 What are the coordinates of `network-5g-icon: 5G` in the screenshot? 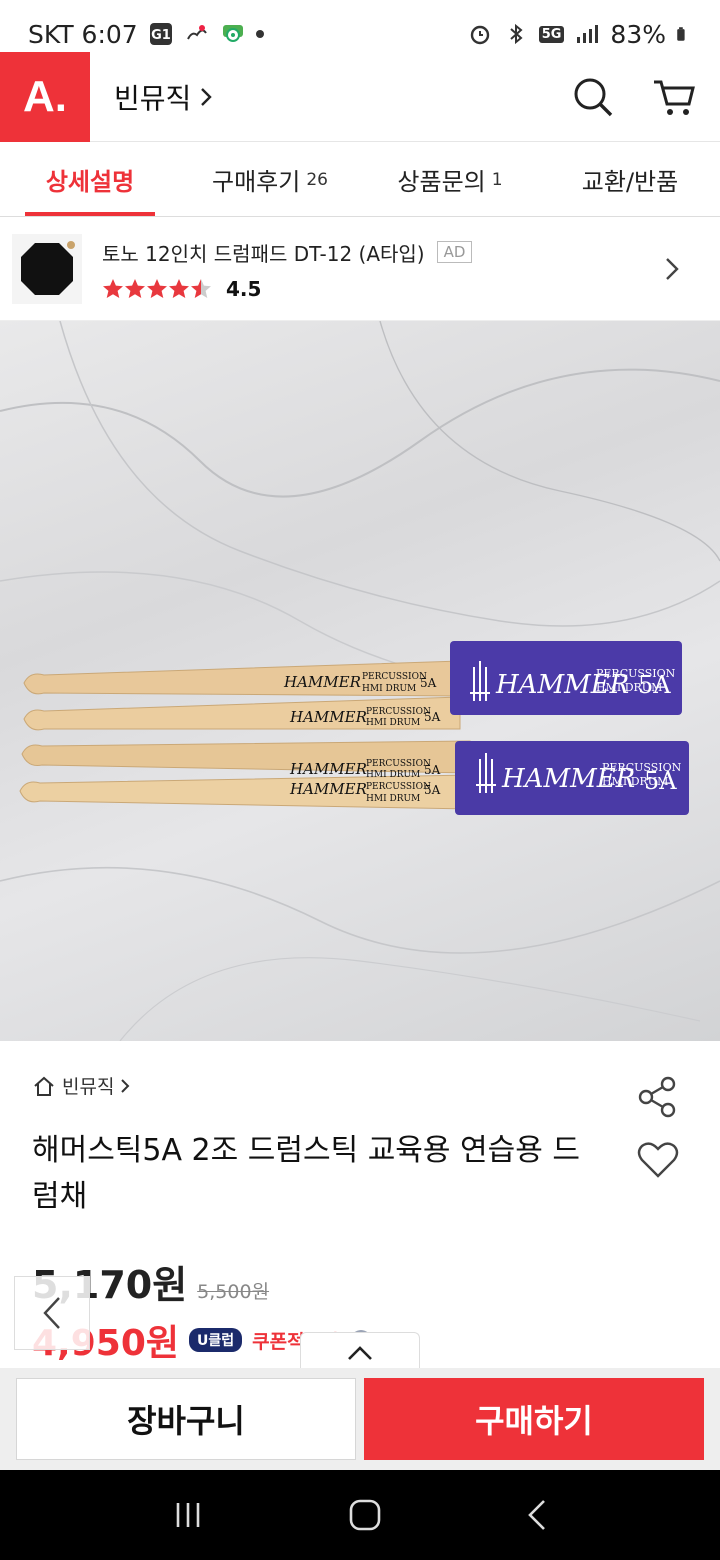 It's located at (551, 34).